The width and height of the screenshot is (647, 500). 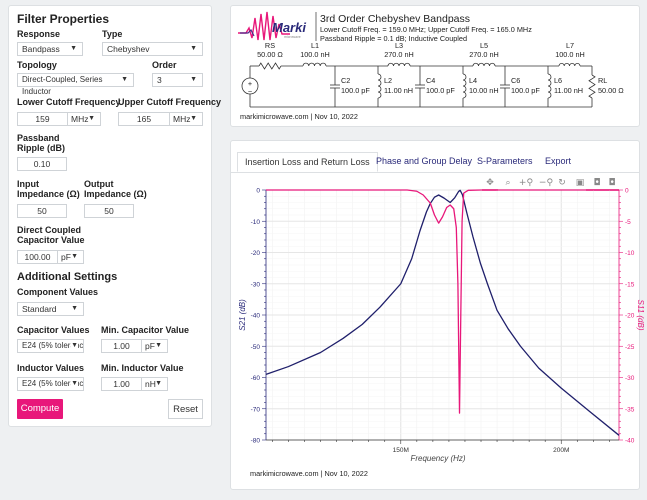 I want to click on y-tick-label: -80, so click(x=256, y=441).